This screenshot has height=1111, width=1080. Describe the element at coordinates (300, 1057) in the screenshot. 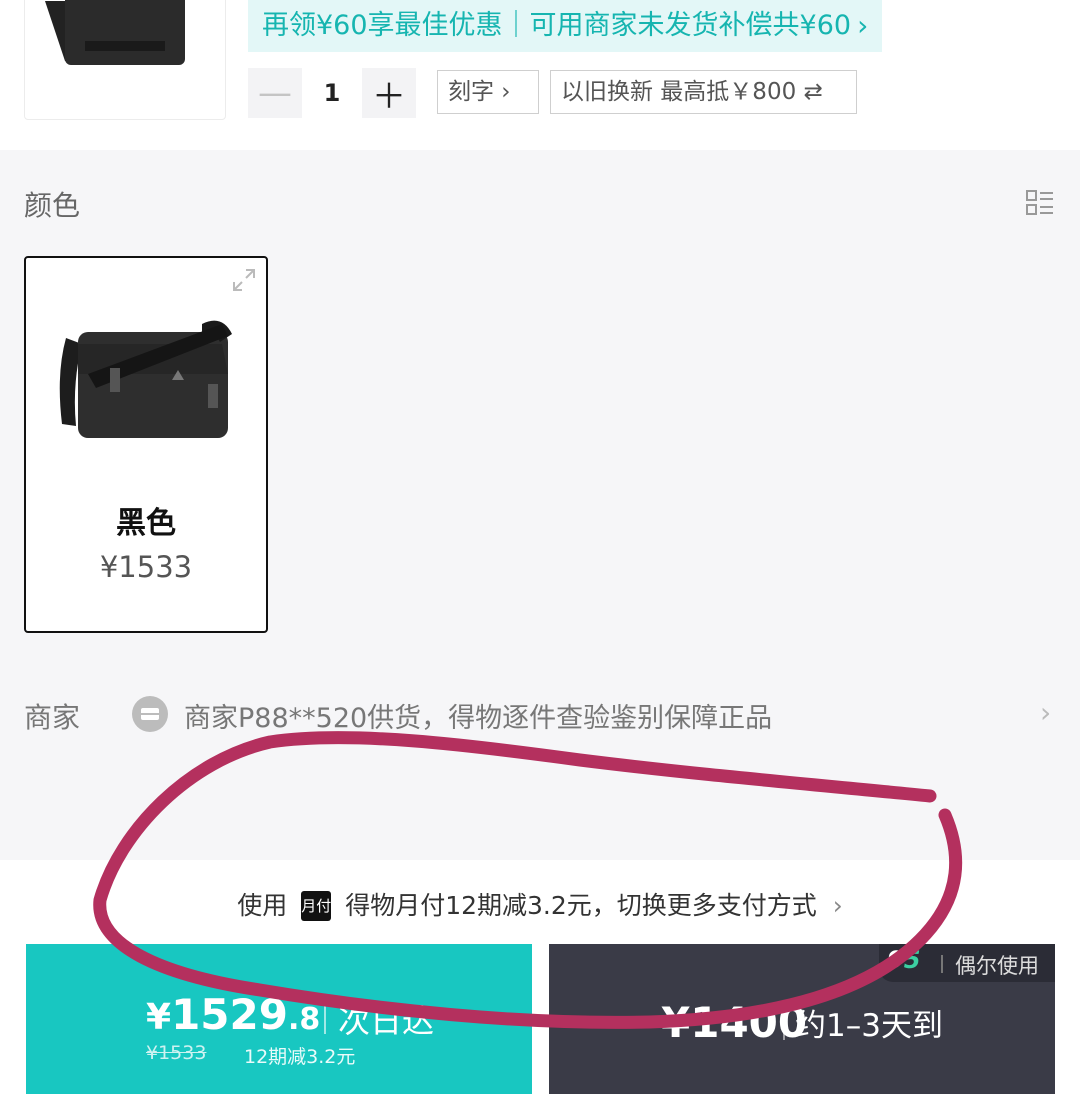

I see `installment-promo: 12期减3.2元` at that location.